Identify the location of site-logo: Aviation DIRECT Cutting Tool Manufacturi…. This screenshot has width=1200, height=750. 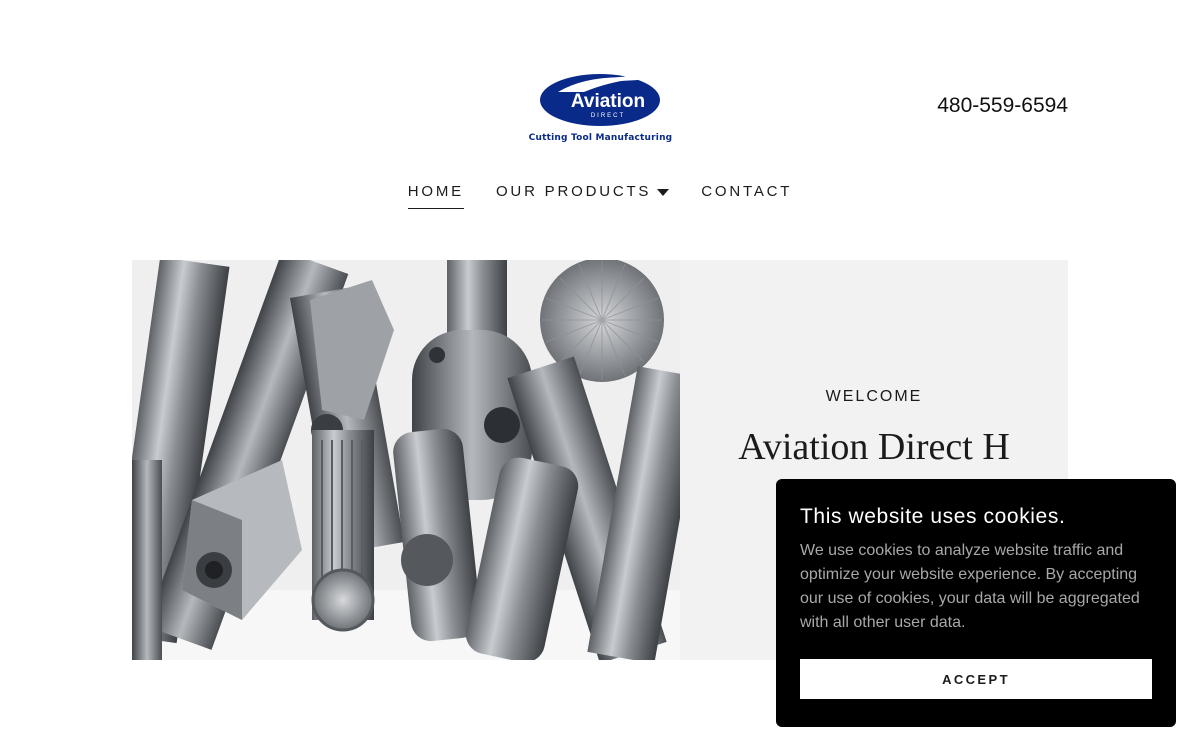
(600, 110).